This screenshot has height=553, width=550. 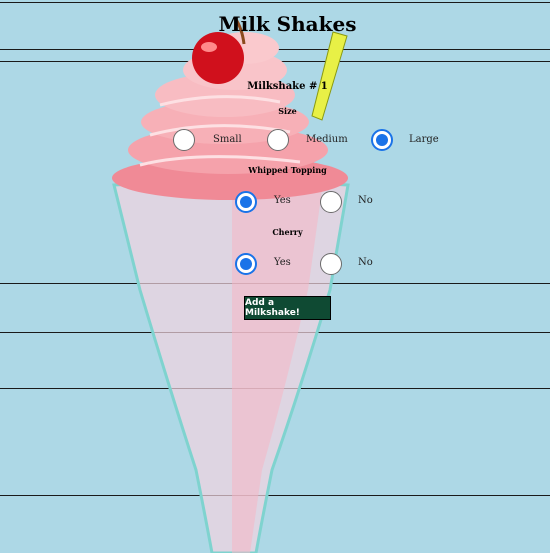 What do you see at coordinates (282, 262) in the screenshot?
I see `cherry-yes-label: Yes` at bounding box center [282, 262].